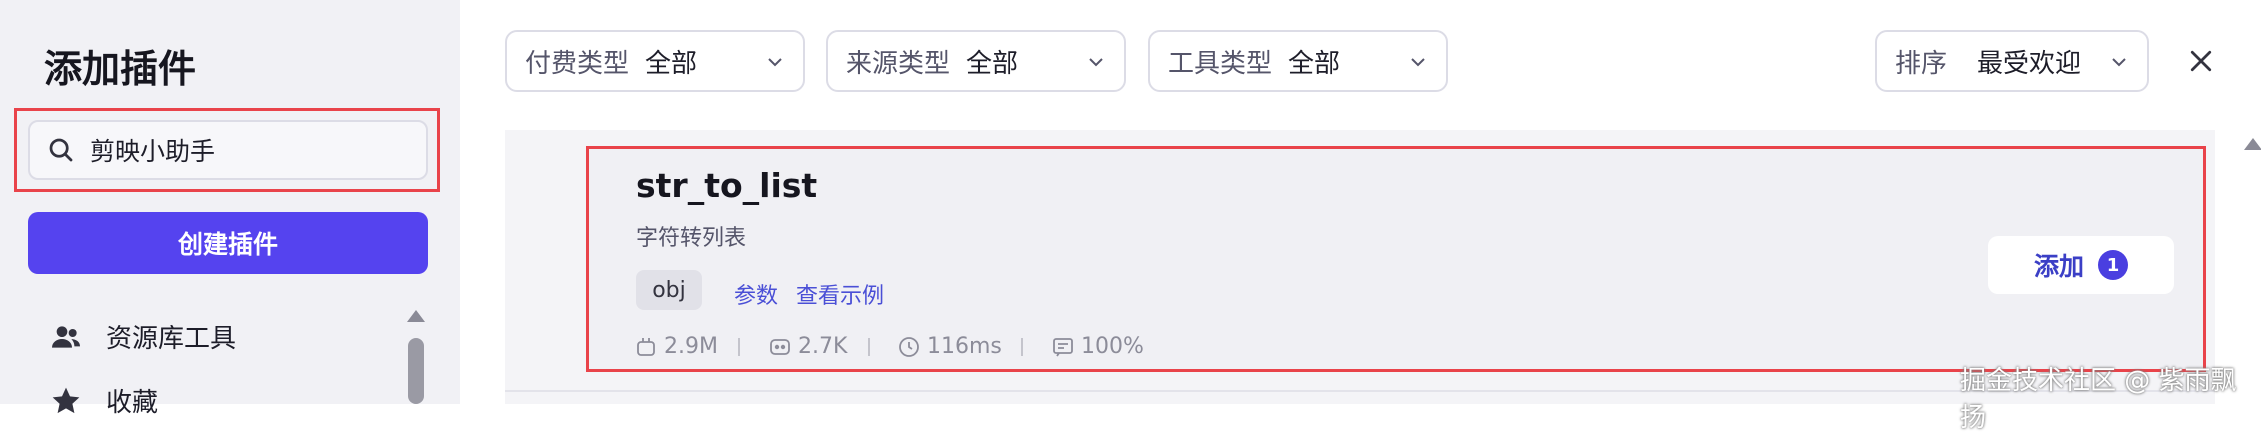 Image resolution: width=2261 pixels, height=434 pixels. I want to click on sidebar-item-label: 收藏, so click(132, 403).